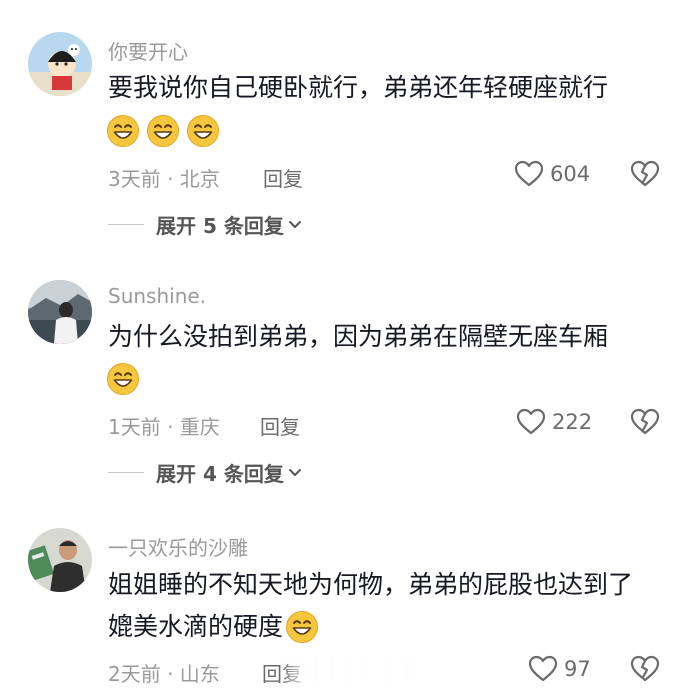 The width and height of the screenshot is (690, 696). Describe the element at coordinates (572, 422) in the screenshot. I see `like-count: 222` at that location.